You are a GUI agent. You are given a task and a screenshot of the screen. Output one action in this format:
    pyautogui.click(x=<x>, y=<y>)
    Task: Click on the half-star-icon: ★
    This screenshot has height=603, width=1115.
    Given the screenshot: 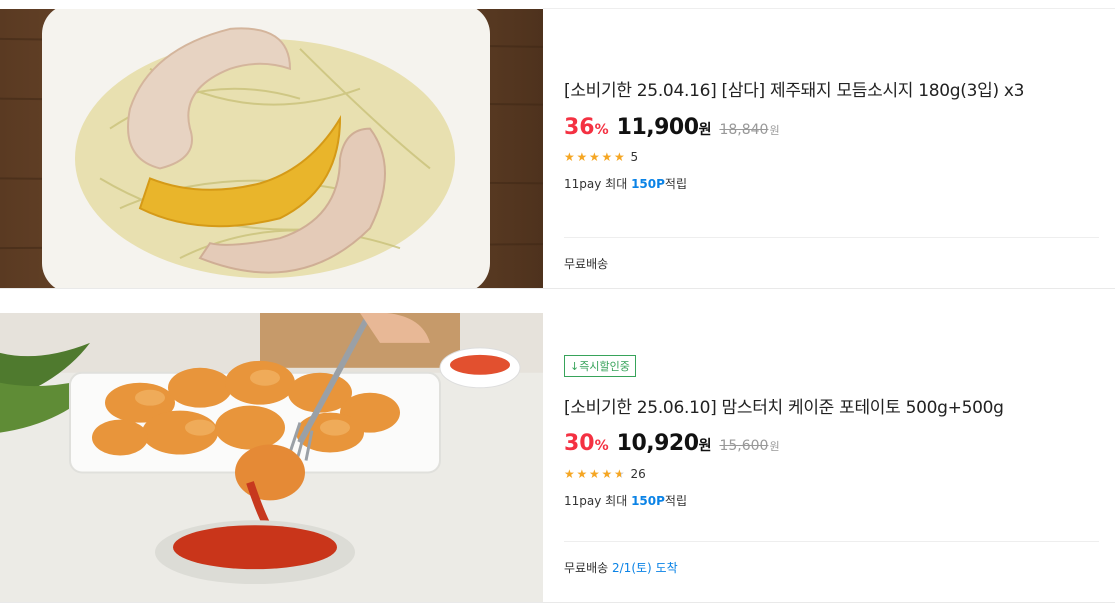 What is the action you would take?
    pyautogui.click(x=619, y=474)
    